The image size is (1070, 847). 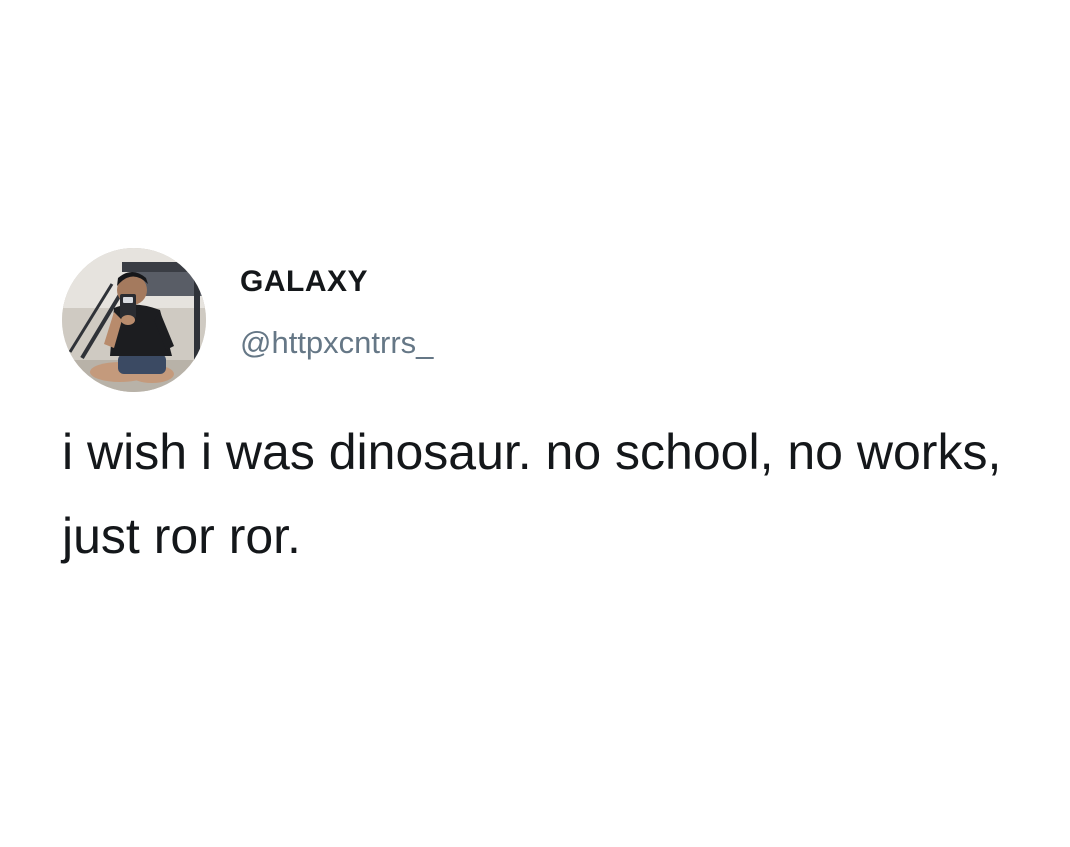 What do you see at coordinates (336, 320) in the screenshot?
I see `author-names: GALAXY @httpxcntrrs_` at bounding box center [336, 320].